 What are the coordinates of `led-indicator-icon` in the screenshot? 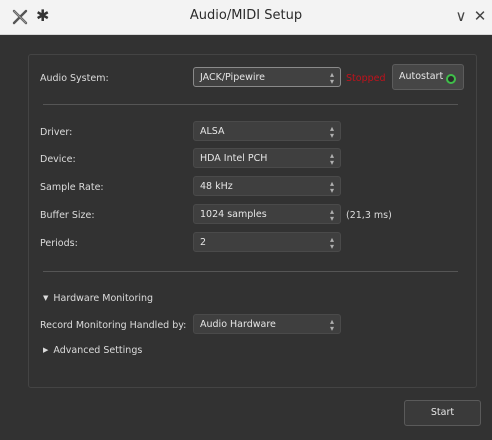 It's located at (451, 79).